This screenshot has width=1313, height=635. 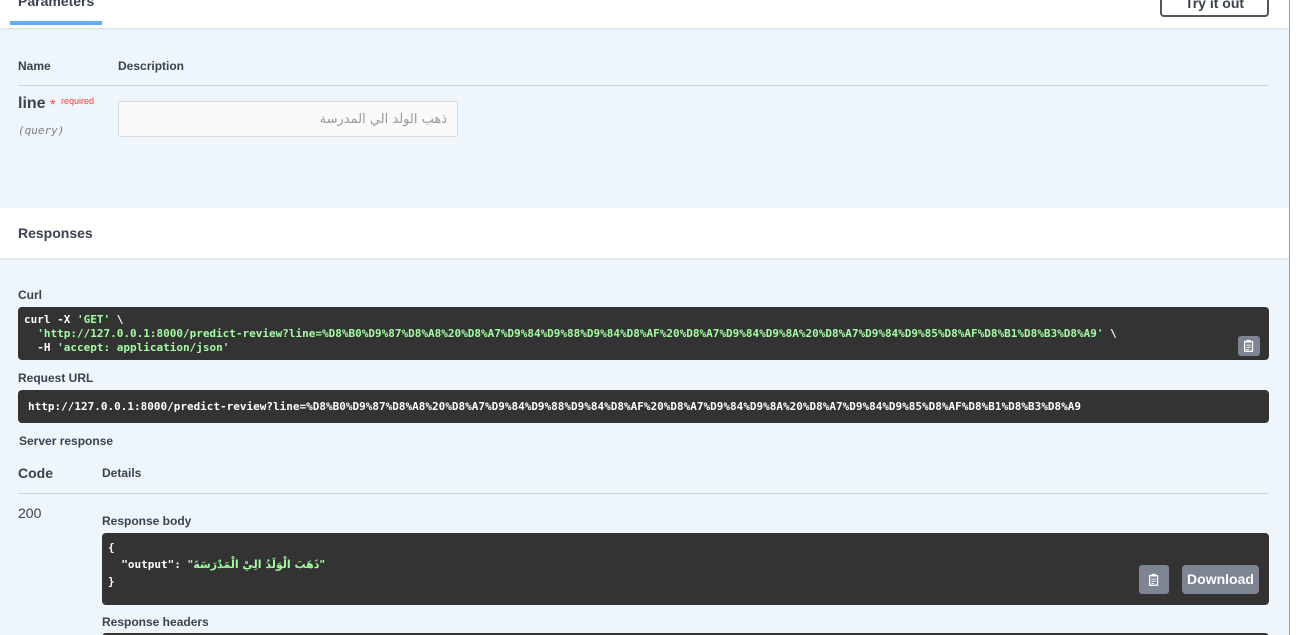 I want to click on copy-curl-button, so click(x=1249, y=346).